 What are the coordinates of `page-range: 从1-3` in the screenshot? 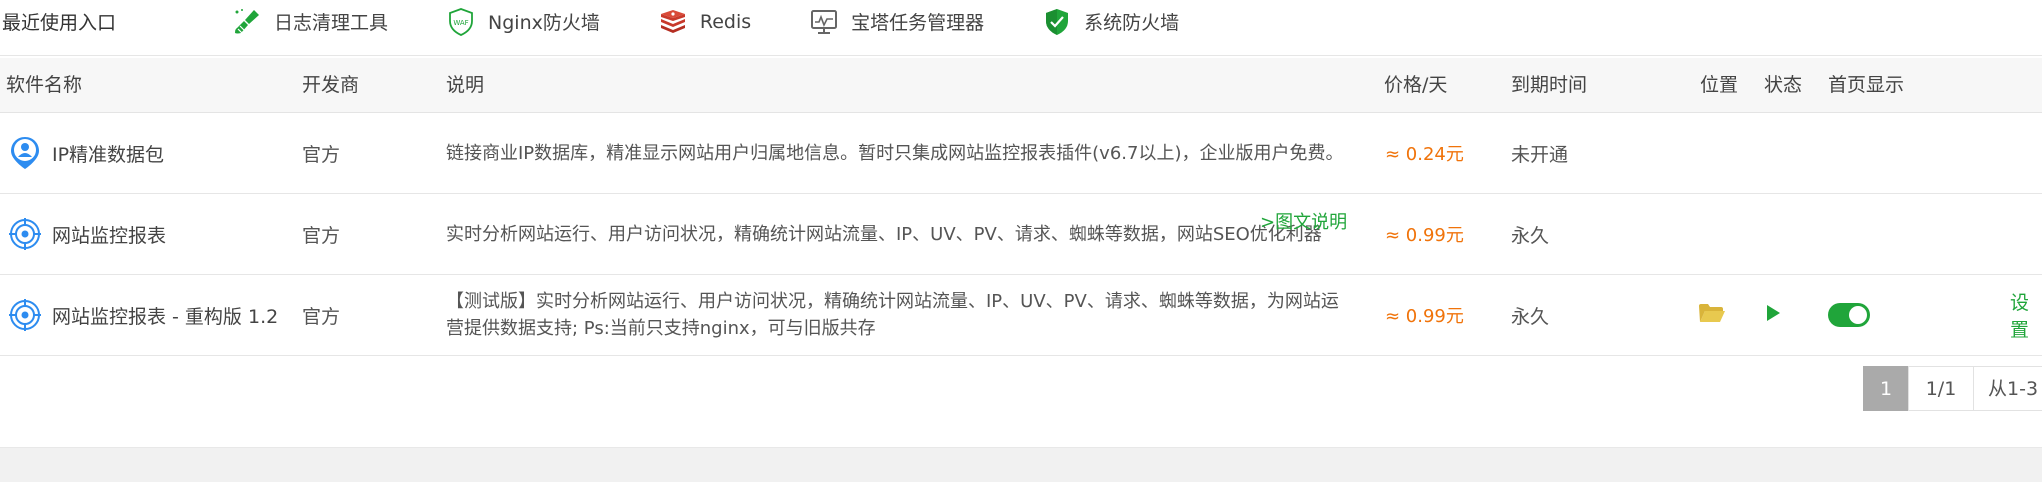 It's located at (2007, 388).